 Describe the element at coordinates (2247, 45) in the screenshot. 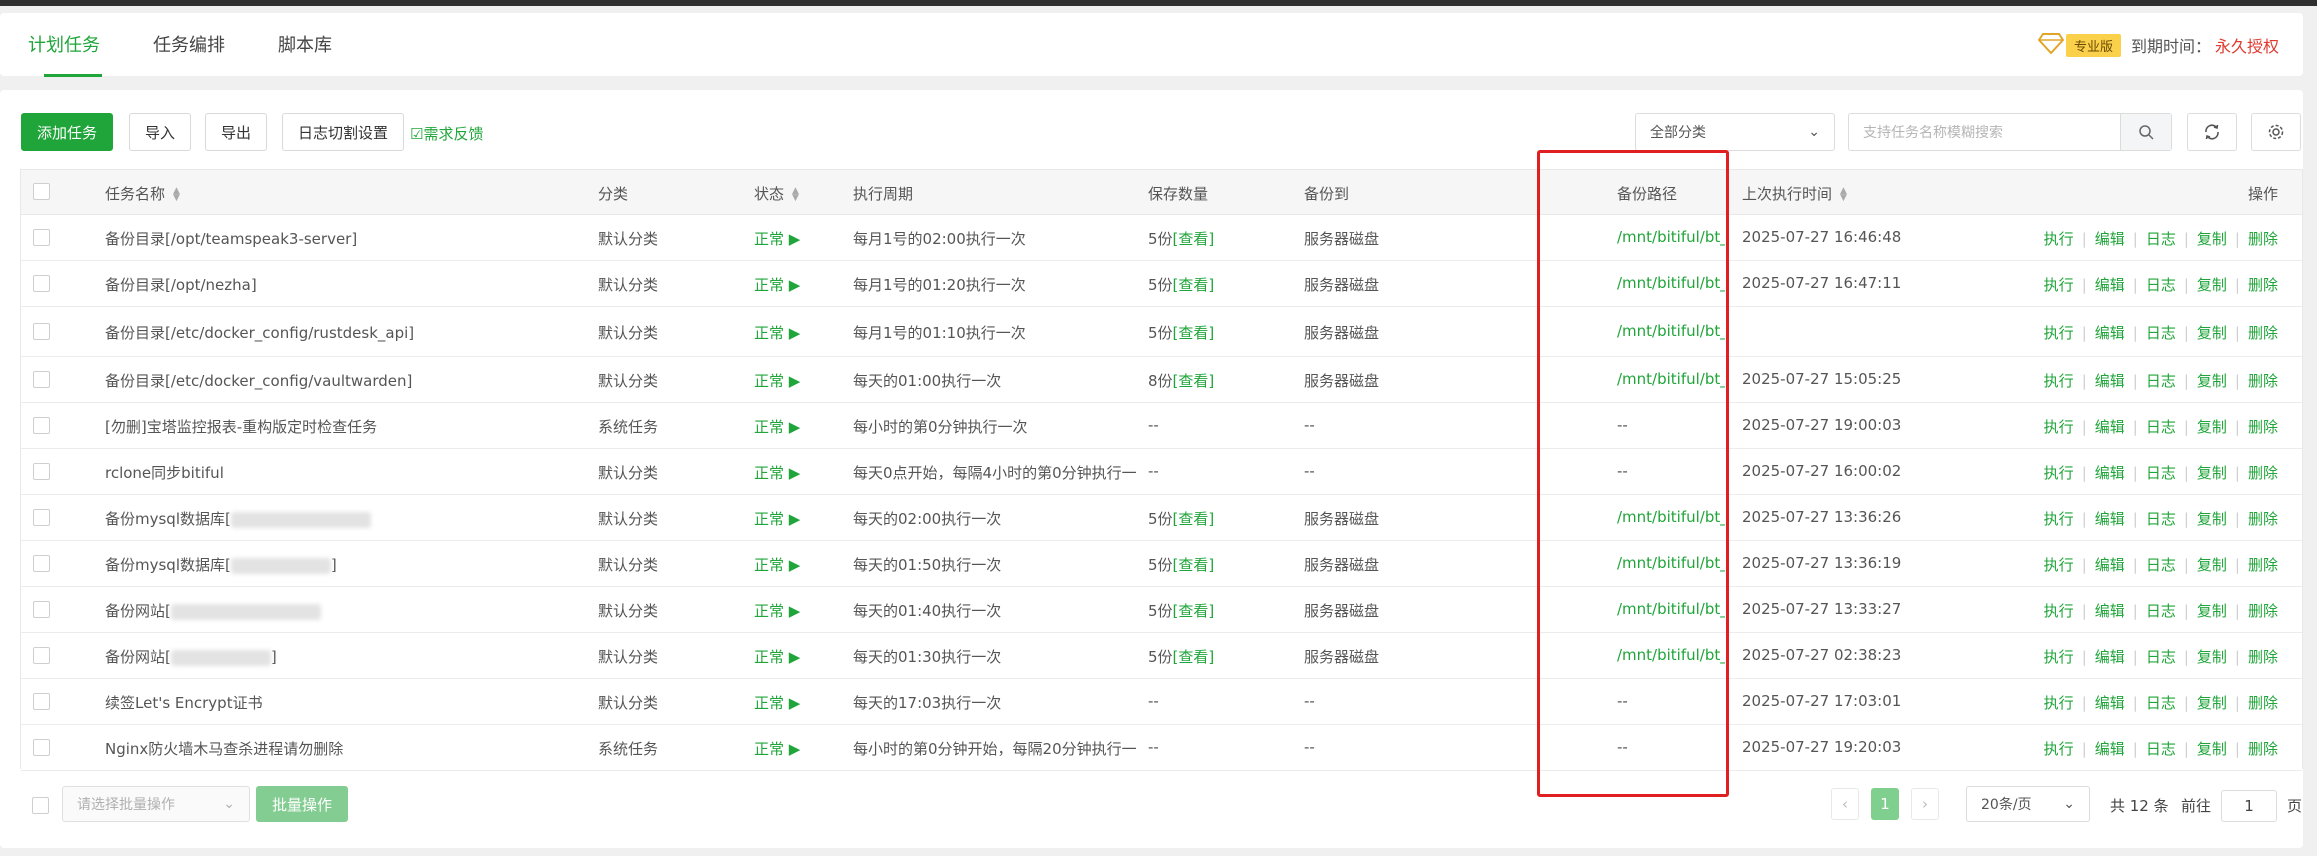

I see `expire-value: 永久授权` at that location.